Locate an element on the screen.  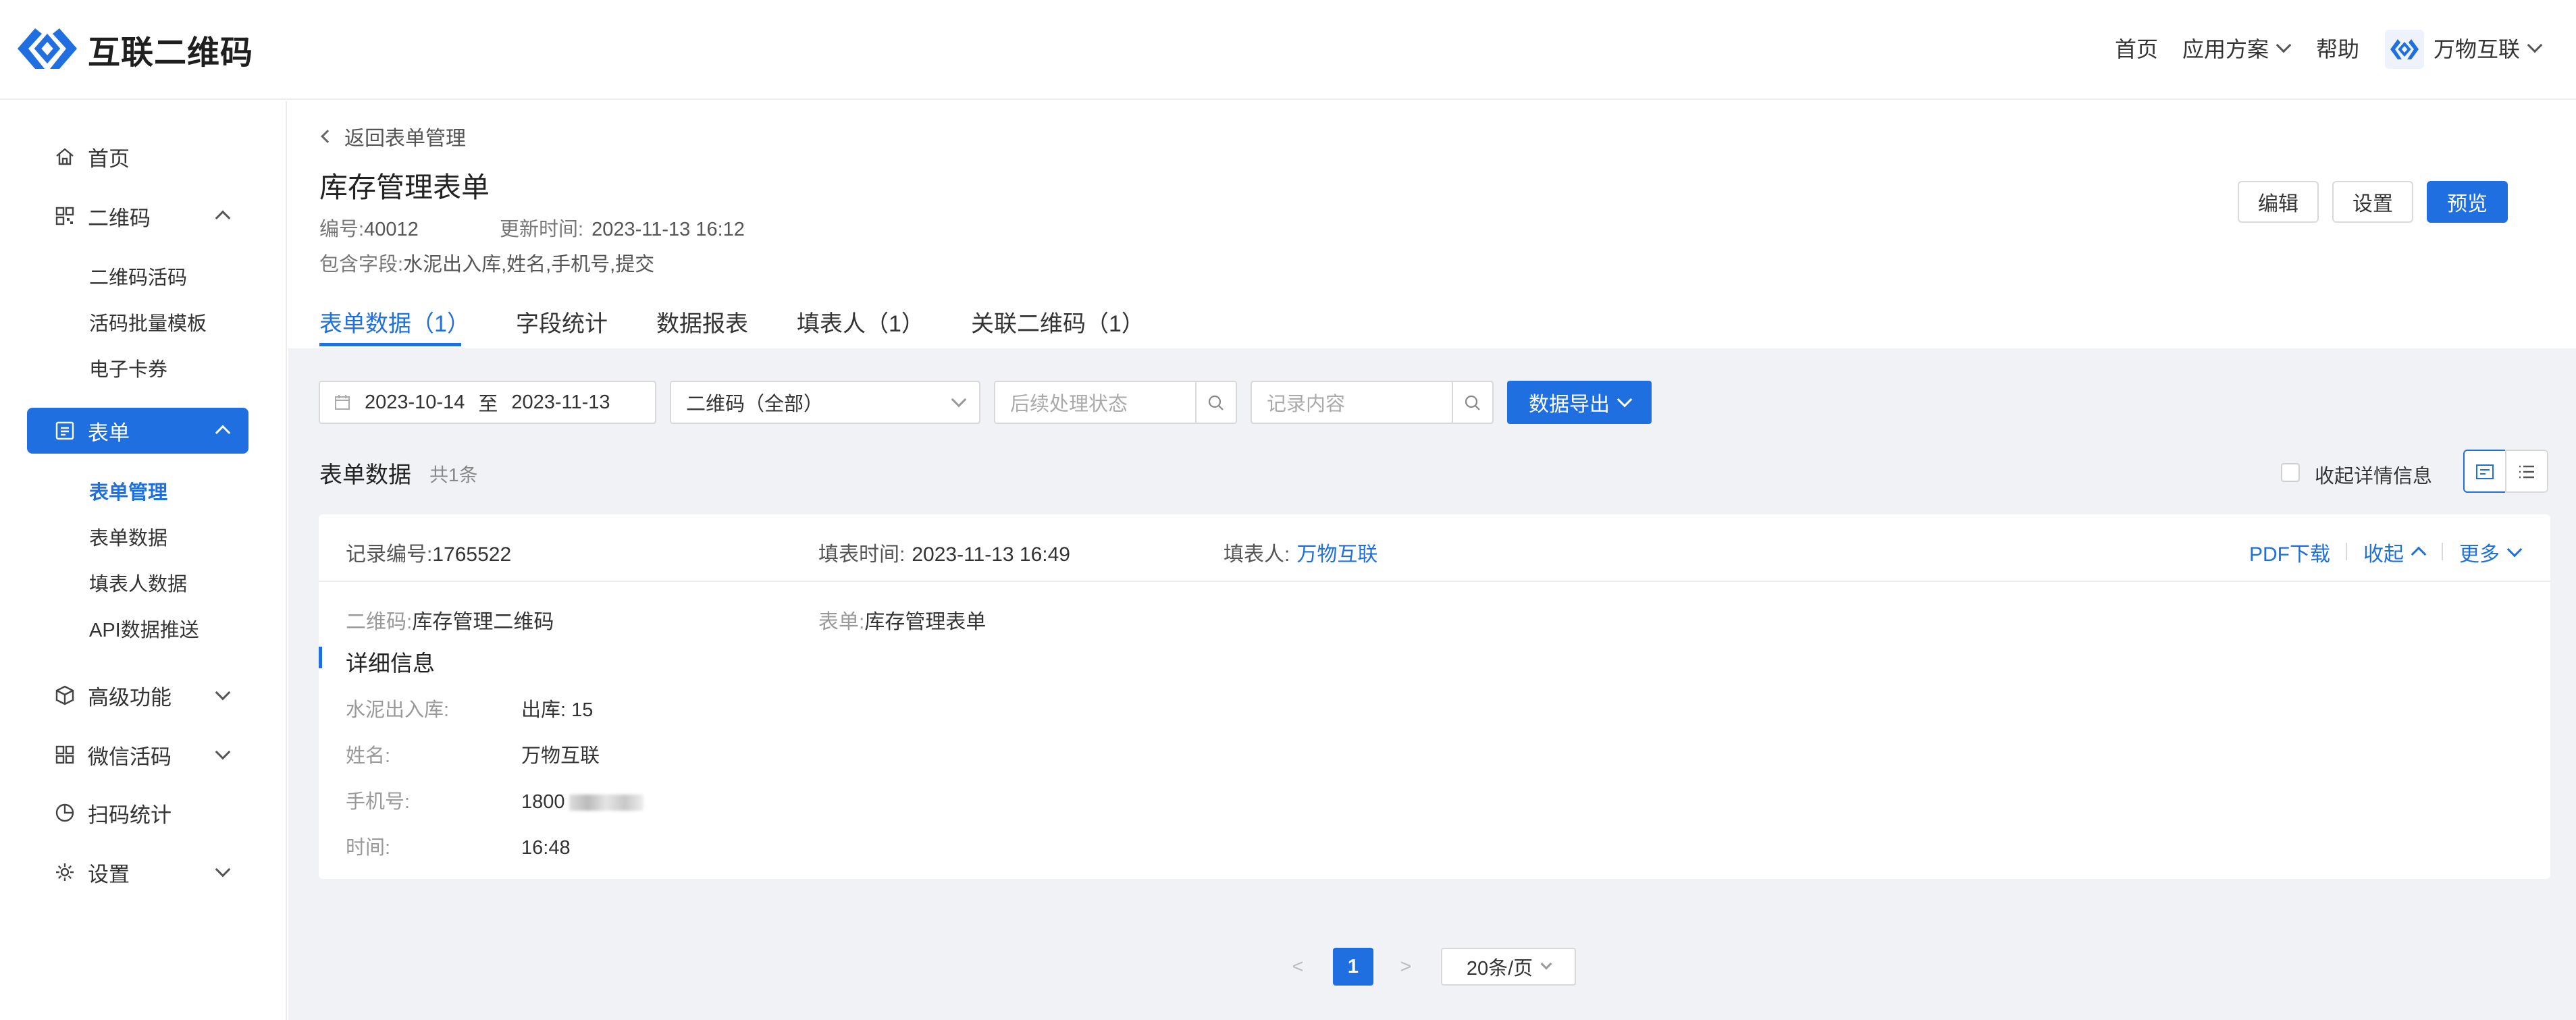
sidebar-item-scan-stats: 扫码统计 is located at coordinates (137, 813).